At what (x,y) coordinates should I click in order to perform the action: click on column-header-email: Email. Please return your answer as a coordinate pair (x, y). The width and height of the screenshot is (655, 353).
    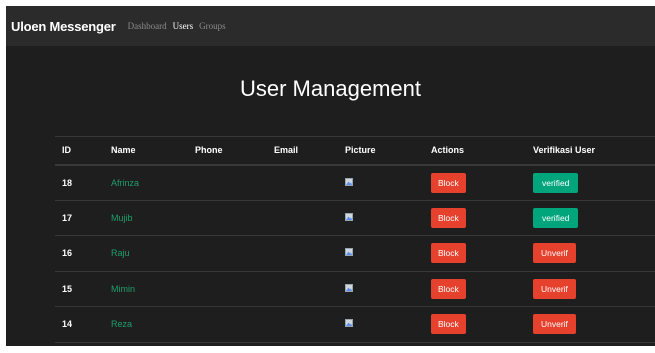
    Looking at the image, I should click on (286, 150).